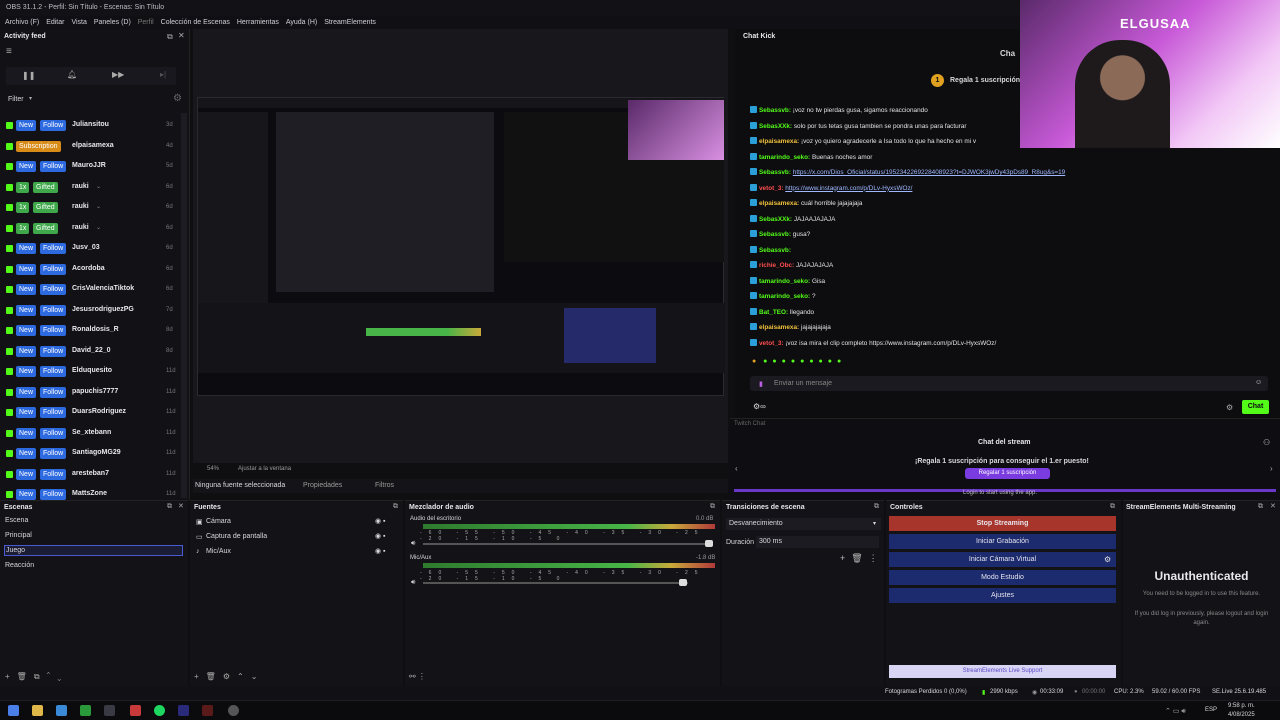 The image size is (1280, 720). Describe the element at coordinates (183, 710) in the screenshot. I see `premiere-icon` at that location.